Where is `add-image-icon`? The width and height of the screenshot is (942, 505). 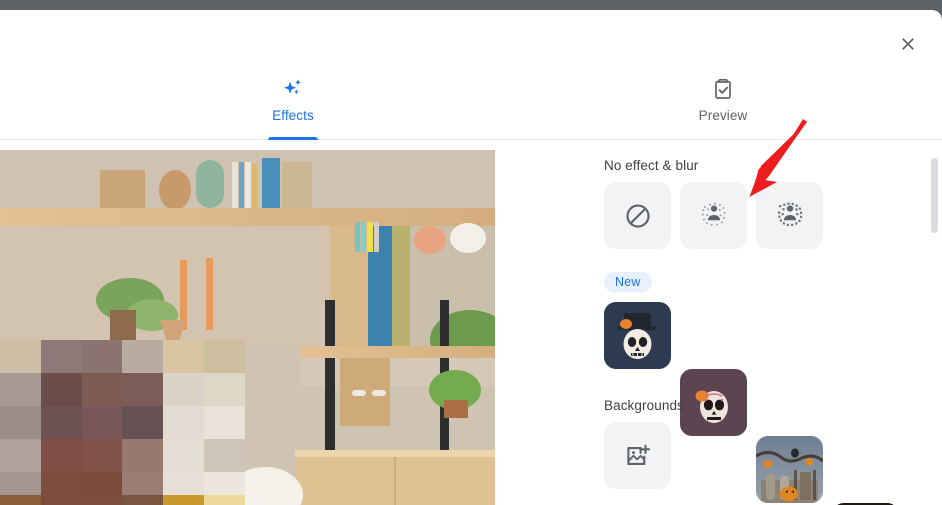 add-image-icon is located at coordinates (638, 454).